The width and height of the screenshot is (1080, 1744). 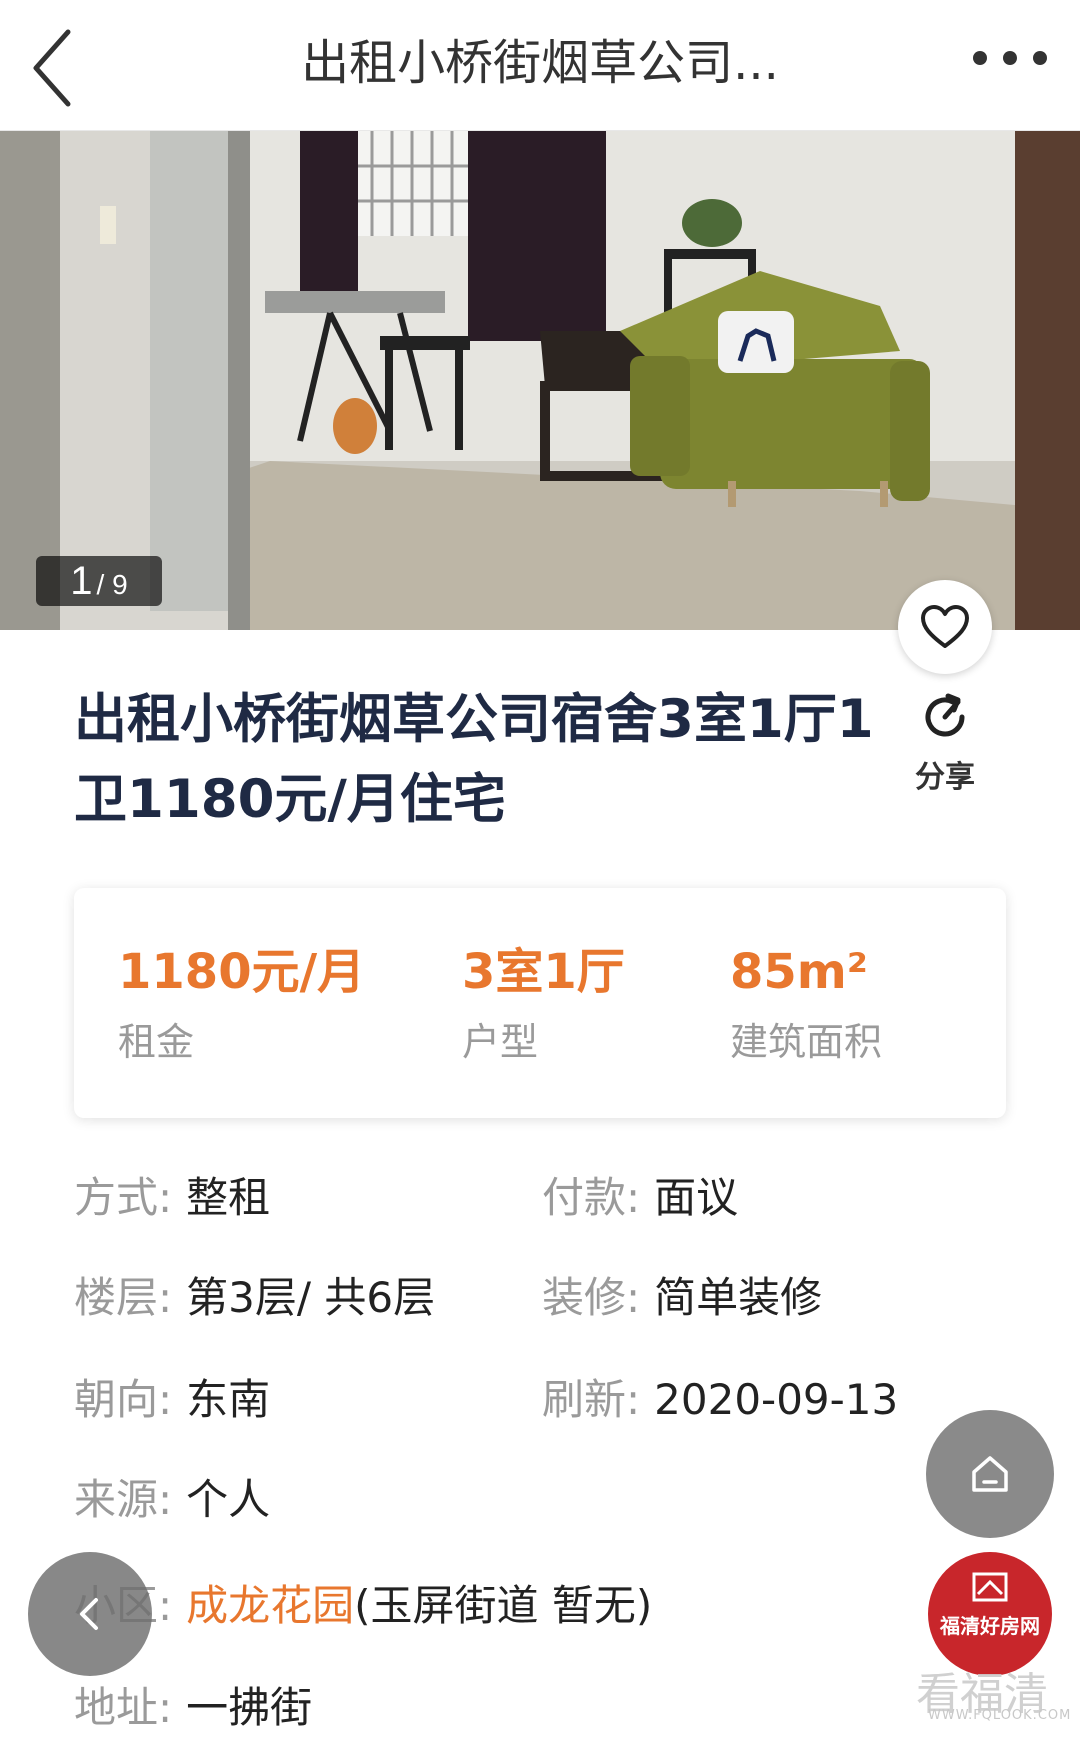 I want to click on area-stat: 85m² 建筑面积, so click(x=806, y=1007).